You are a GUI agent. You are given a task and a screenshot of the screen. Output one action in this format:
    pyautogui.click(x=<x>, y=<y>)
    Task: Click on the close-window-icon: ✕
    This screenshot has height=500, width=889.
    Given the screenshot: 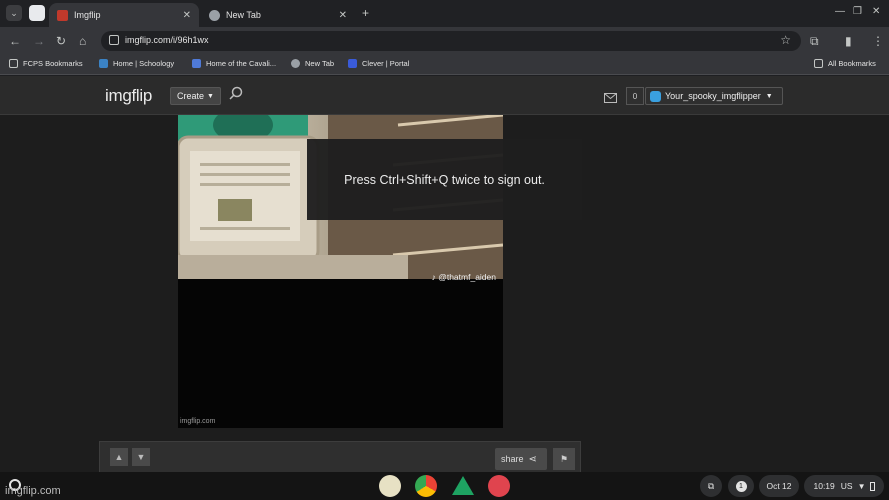 What is the action you would take?
    pyautogui.click(x=876, y=11)
    